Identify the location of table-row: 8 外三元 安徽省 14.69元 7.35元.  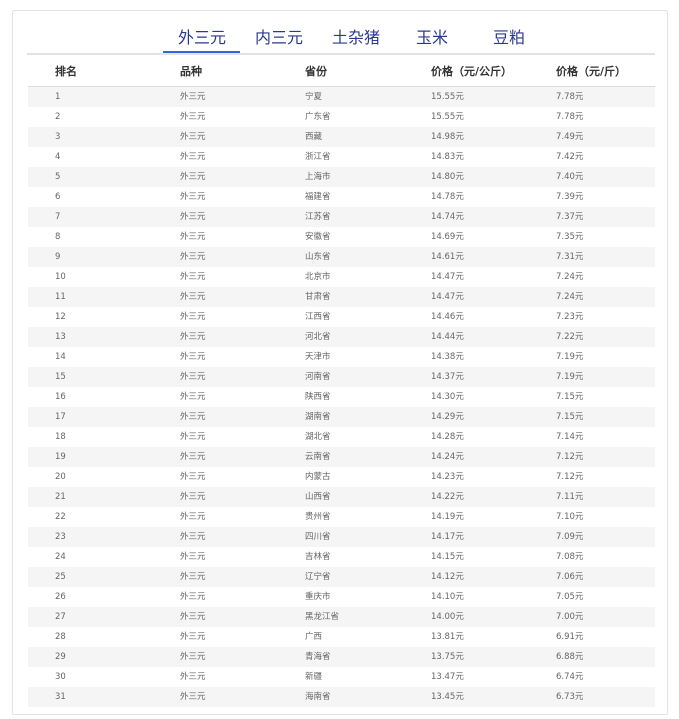
(341, 237).